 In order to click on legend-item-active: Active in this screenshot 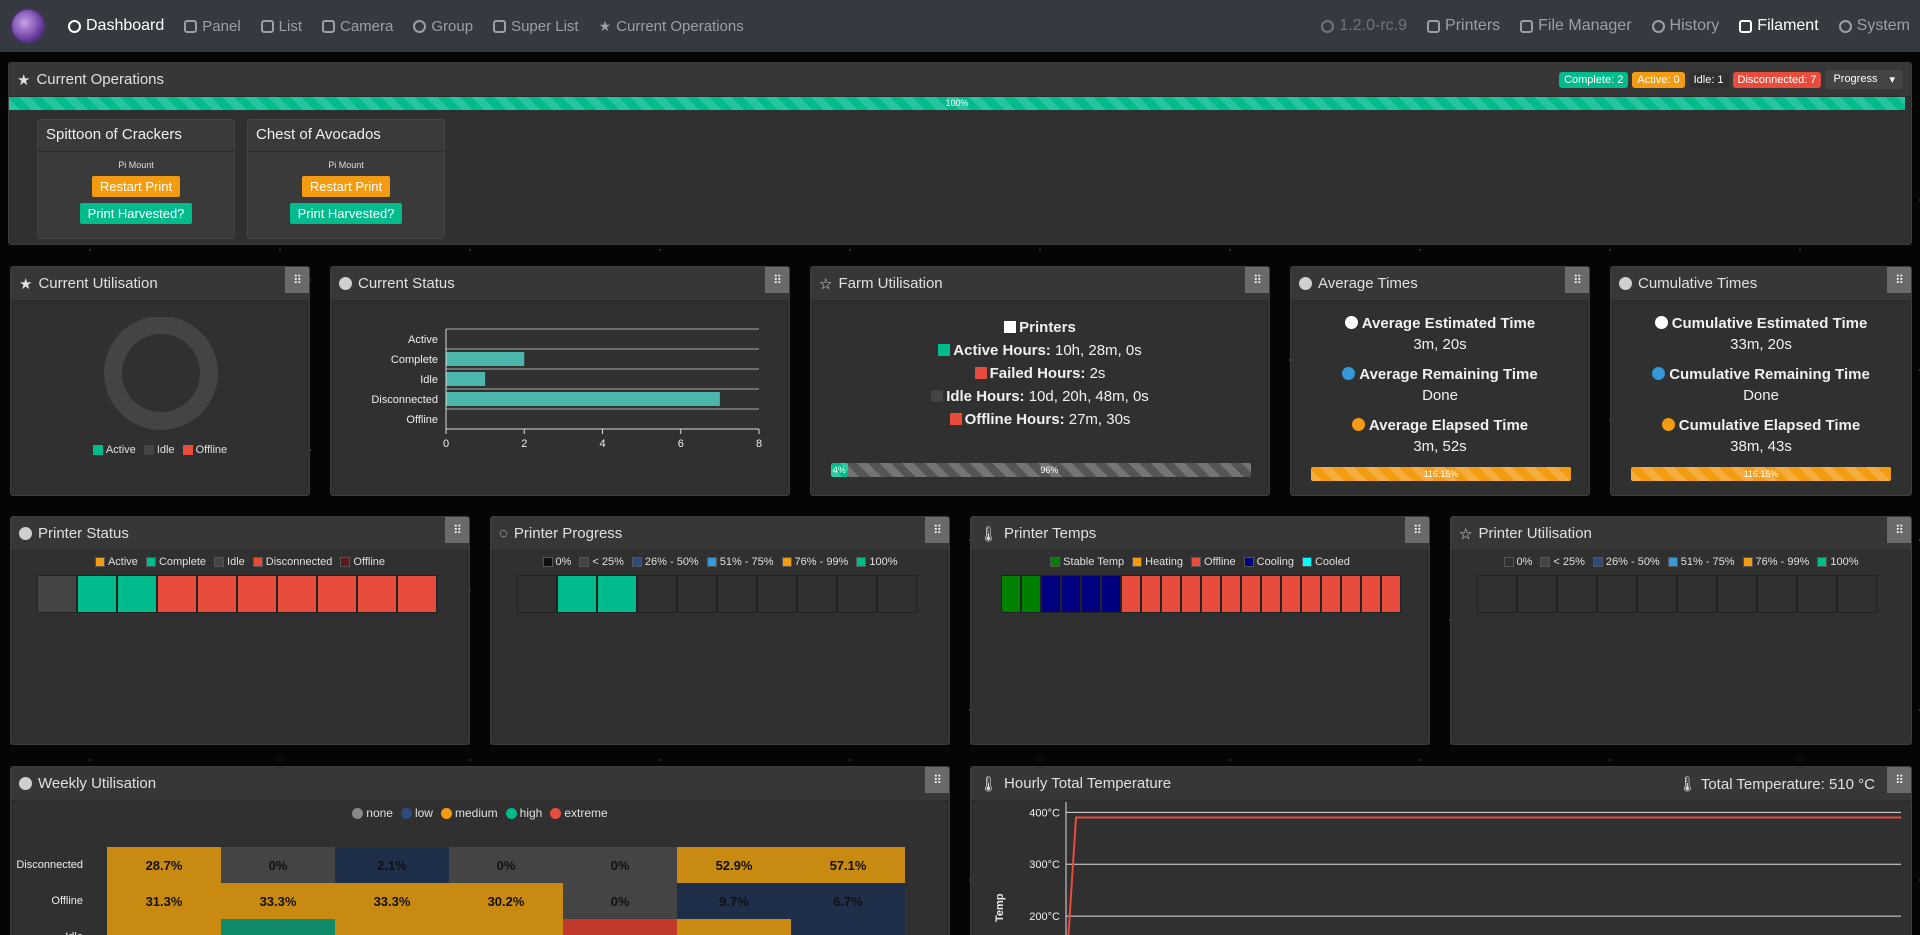, I will do `click(114, 450)`.